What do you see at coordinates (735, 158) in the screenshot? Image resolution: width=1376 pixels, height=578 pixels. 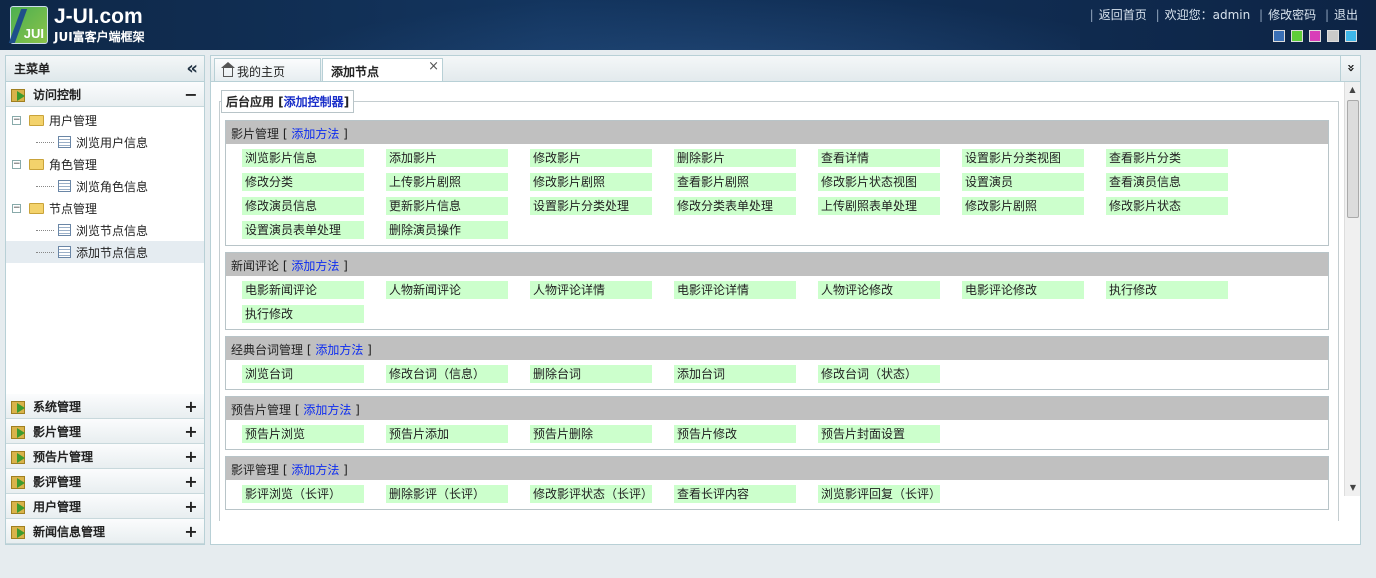 I see `method-item: 删除影片` at bounding box center [735, 158].